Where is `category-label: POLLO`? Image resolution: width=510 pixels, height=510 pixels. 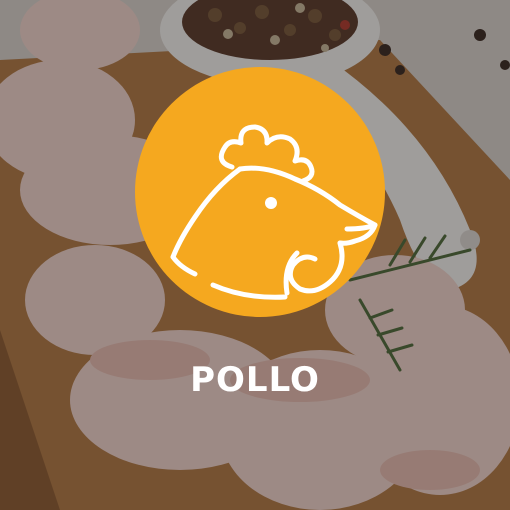
category-label: POLLO is located at coordinates (255, 380).